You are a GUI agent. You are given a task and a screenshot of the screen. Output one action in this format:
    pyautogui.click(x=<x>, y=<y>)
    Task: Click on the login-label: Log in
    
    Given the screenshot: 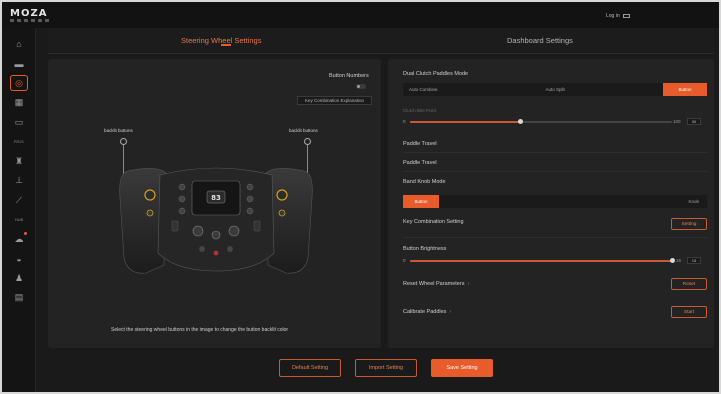 What is the action you would take?
    pyautogui.click(x=613, y=16)
    